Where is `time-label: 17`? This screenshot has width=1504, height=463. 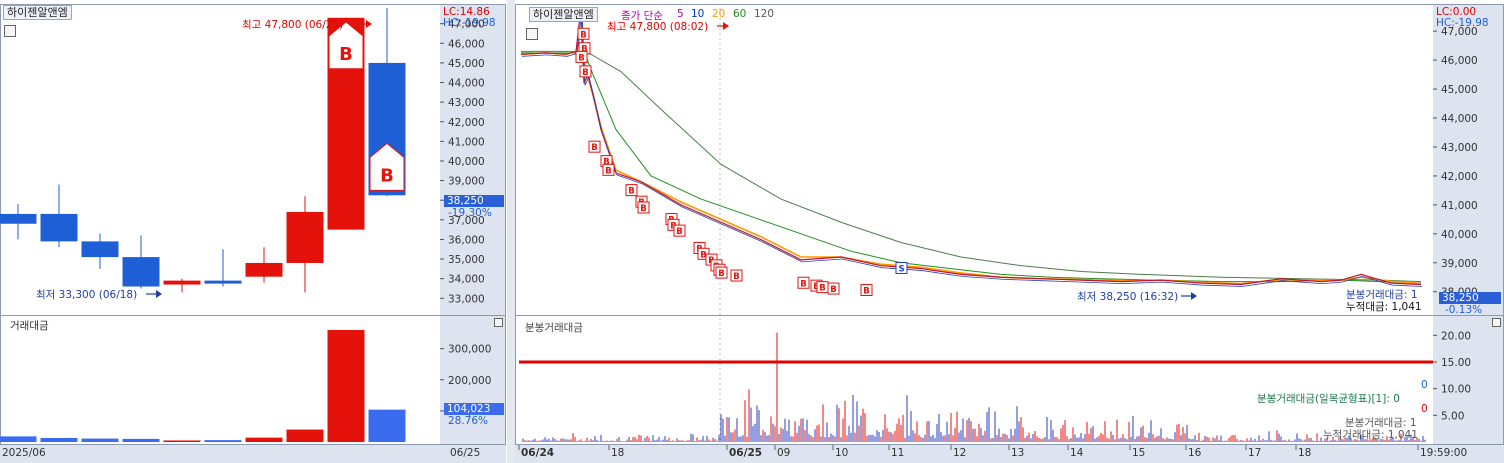
time-label: 17 is located at coordinates (1255, 453).